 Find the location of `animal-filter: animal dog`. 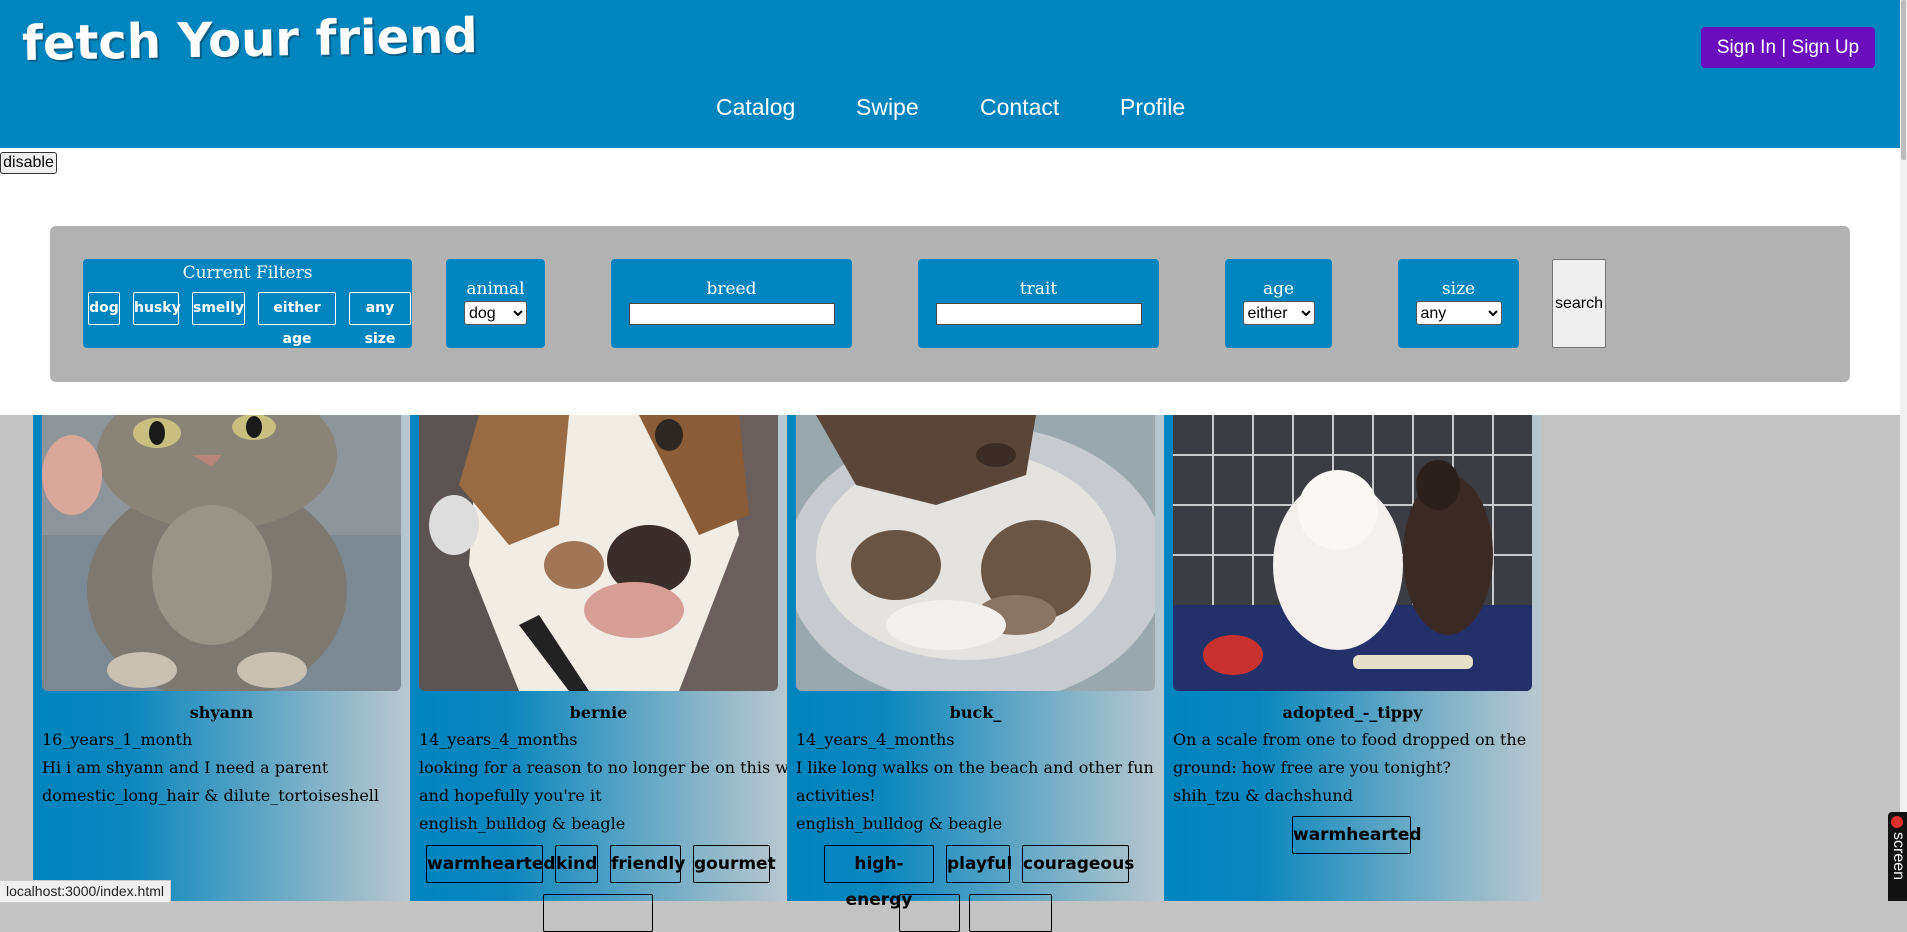

animal-filter: animal dog is located at coordinates (495, 303).